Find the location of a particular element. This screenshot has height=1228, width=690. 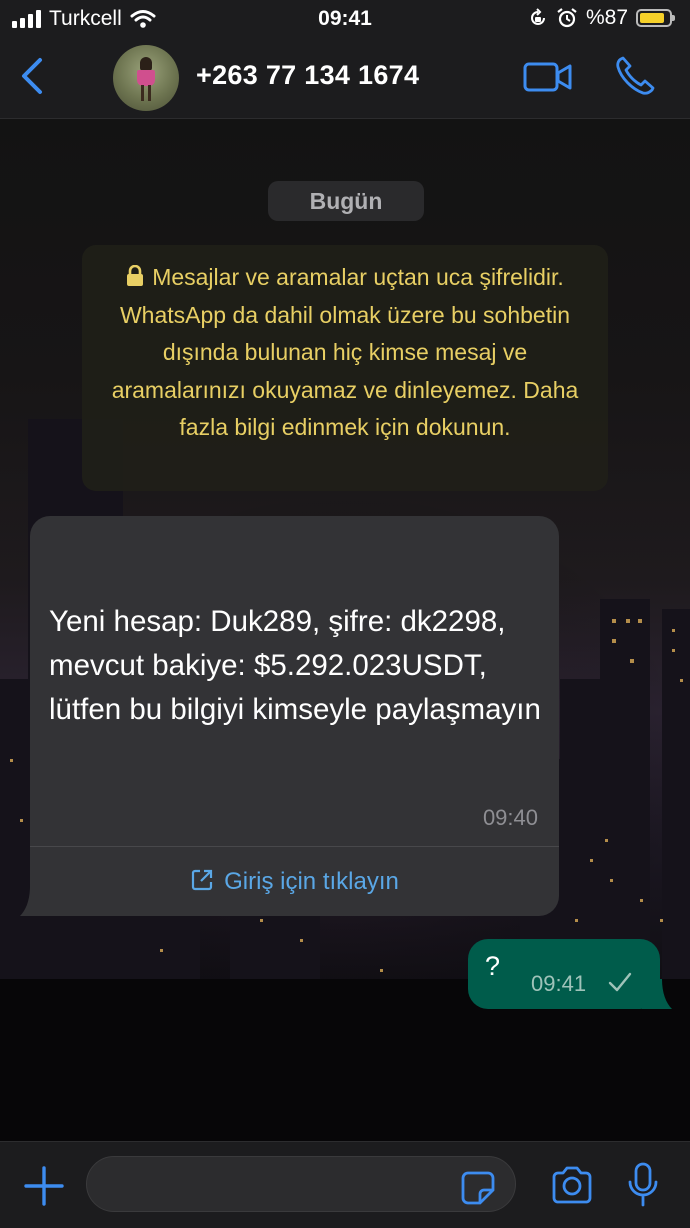

bubble-tail is located at coordinates (657, 994).